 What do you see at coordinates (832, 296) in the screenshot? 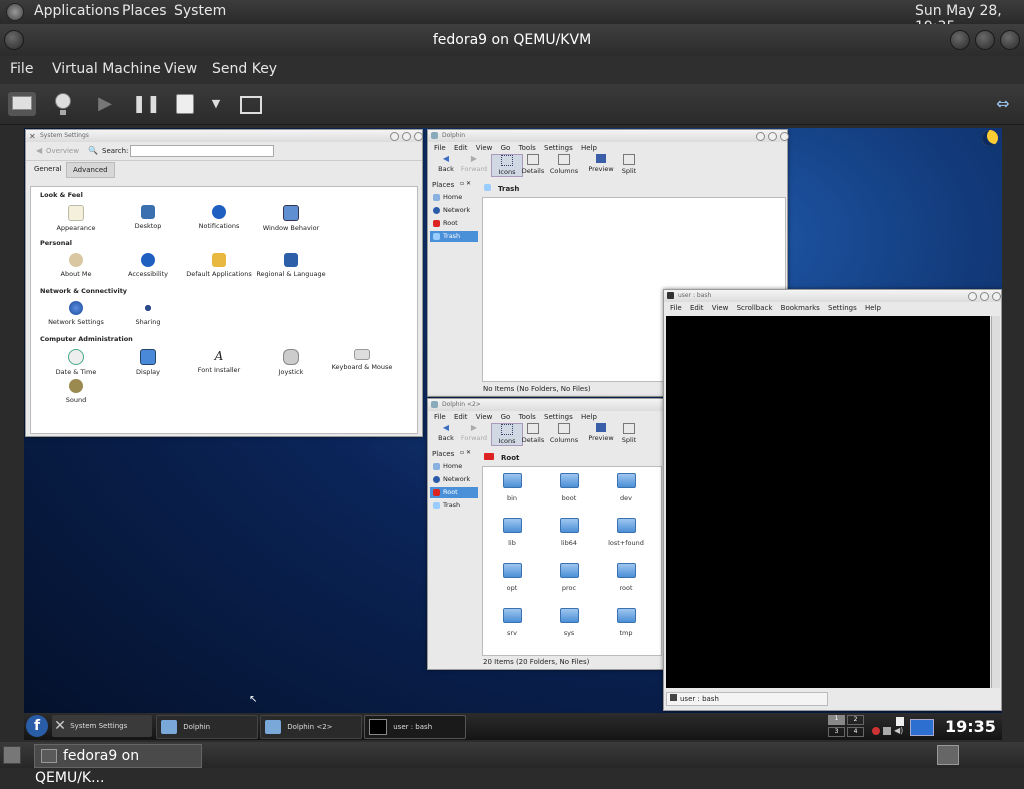
I see `konsole-titlebar: user : bash` at bounding box center [832, 296].